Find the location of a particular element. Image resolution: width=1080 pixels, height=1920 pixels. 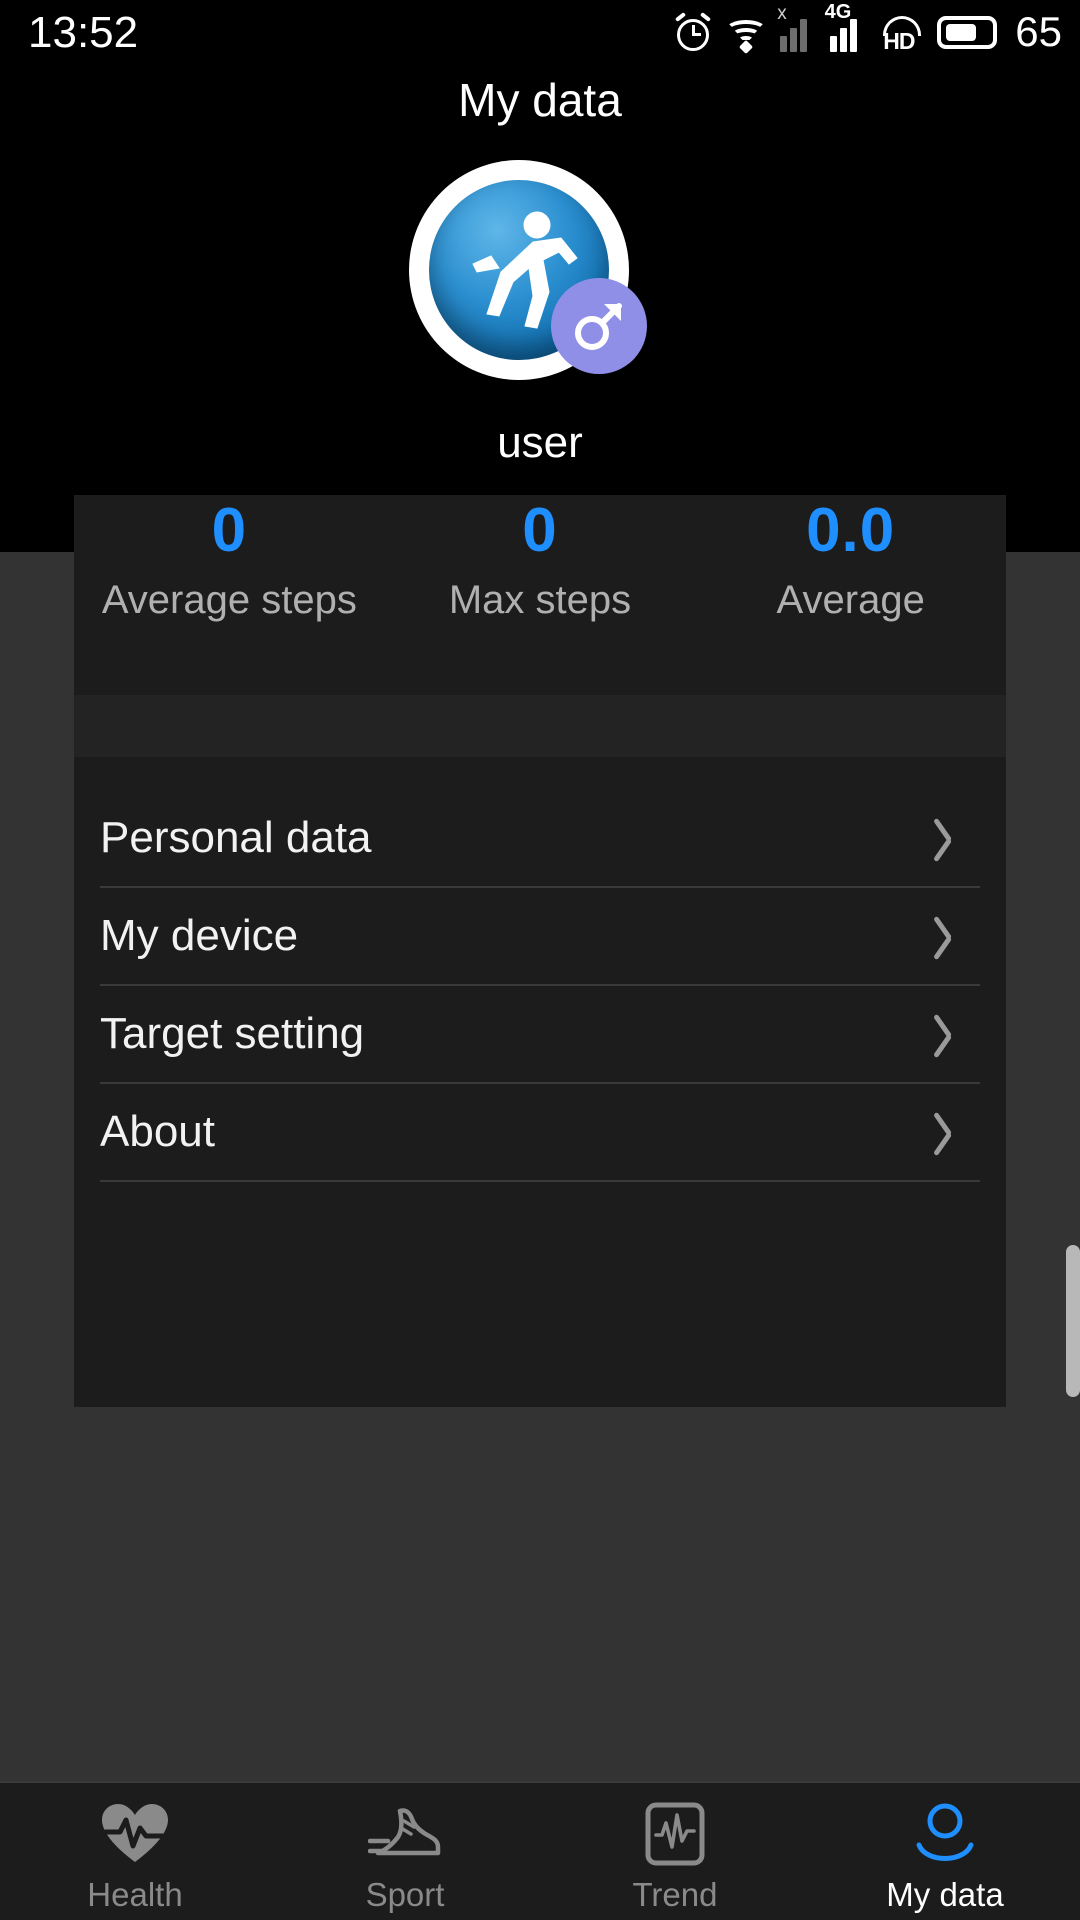

status-clock: 13:52 is located at coordinates (83, 32).